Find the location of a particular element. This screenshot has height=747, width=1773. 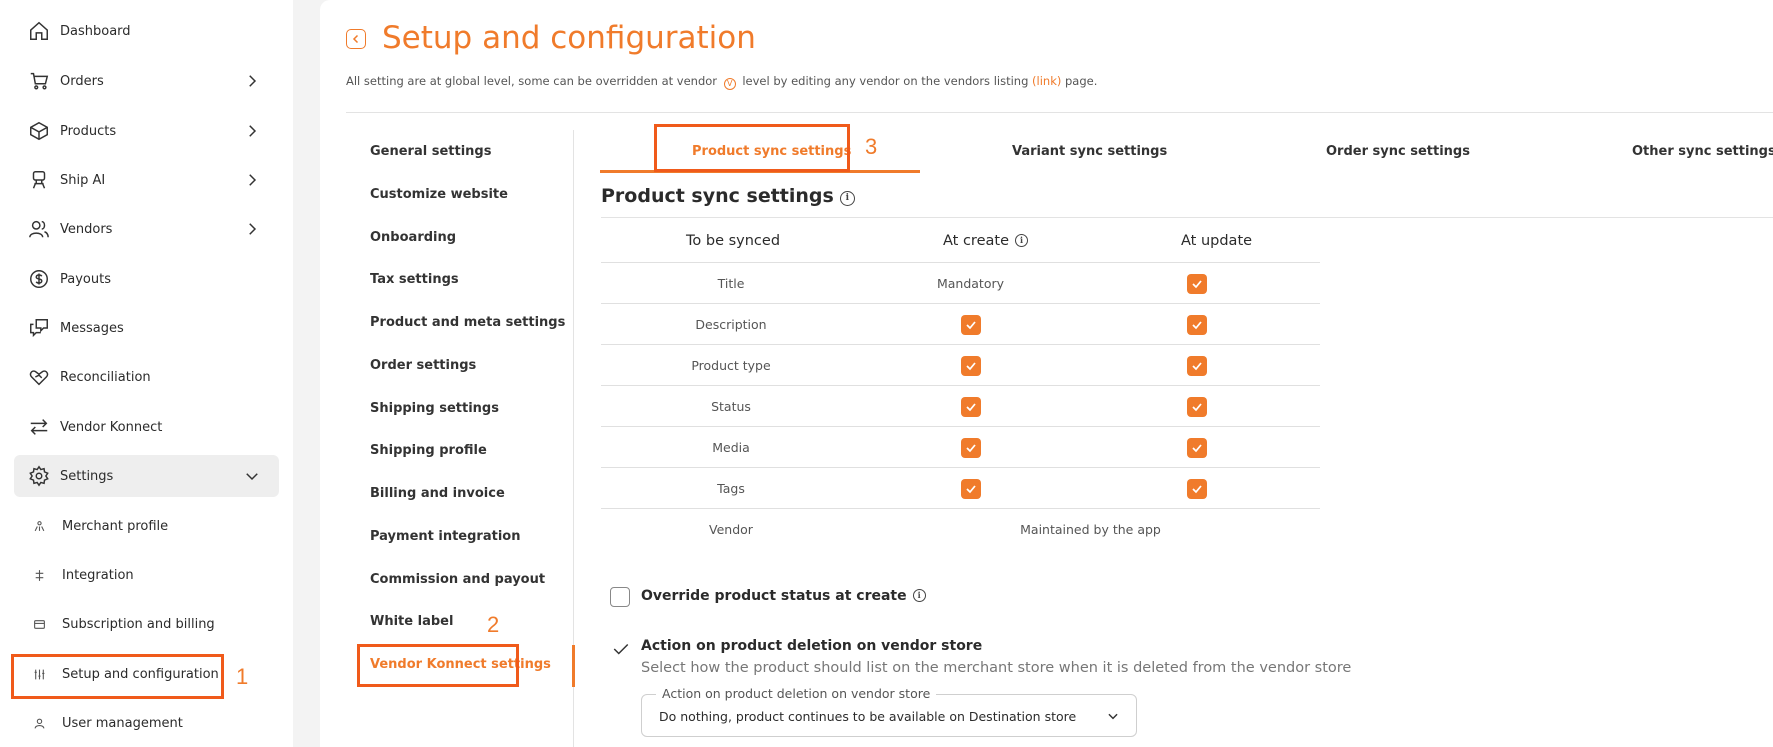

sidebar-item-messages: Messages is located at coordinates (146, 328).